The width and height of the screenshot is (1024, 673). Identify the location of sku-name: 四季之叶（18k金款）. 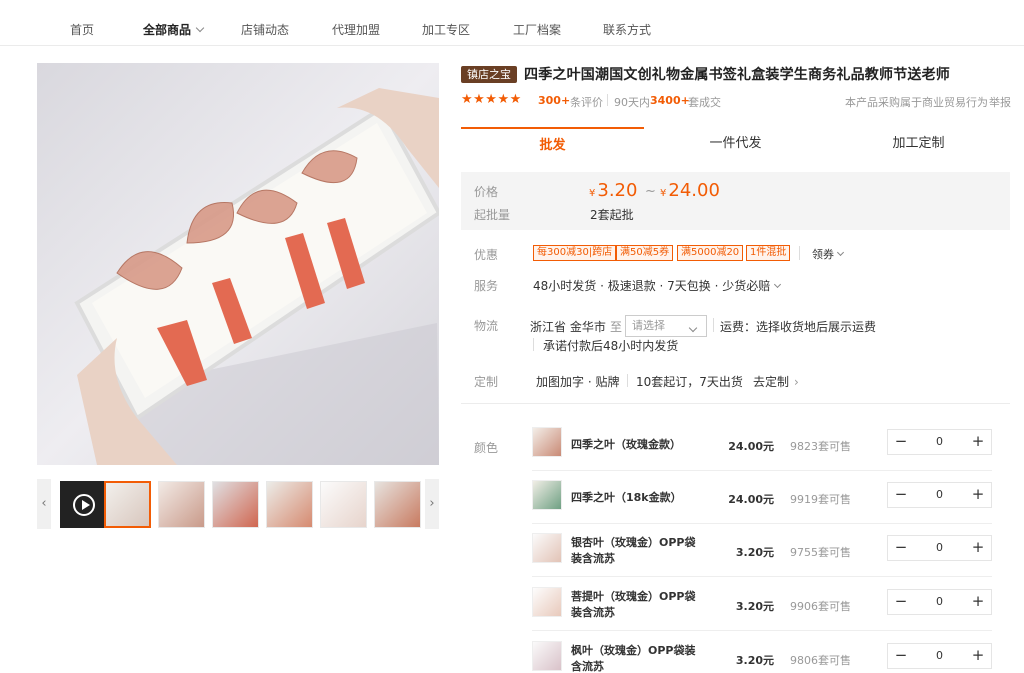
(626, 497).